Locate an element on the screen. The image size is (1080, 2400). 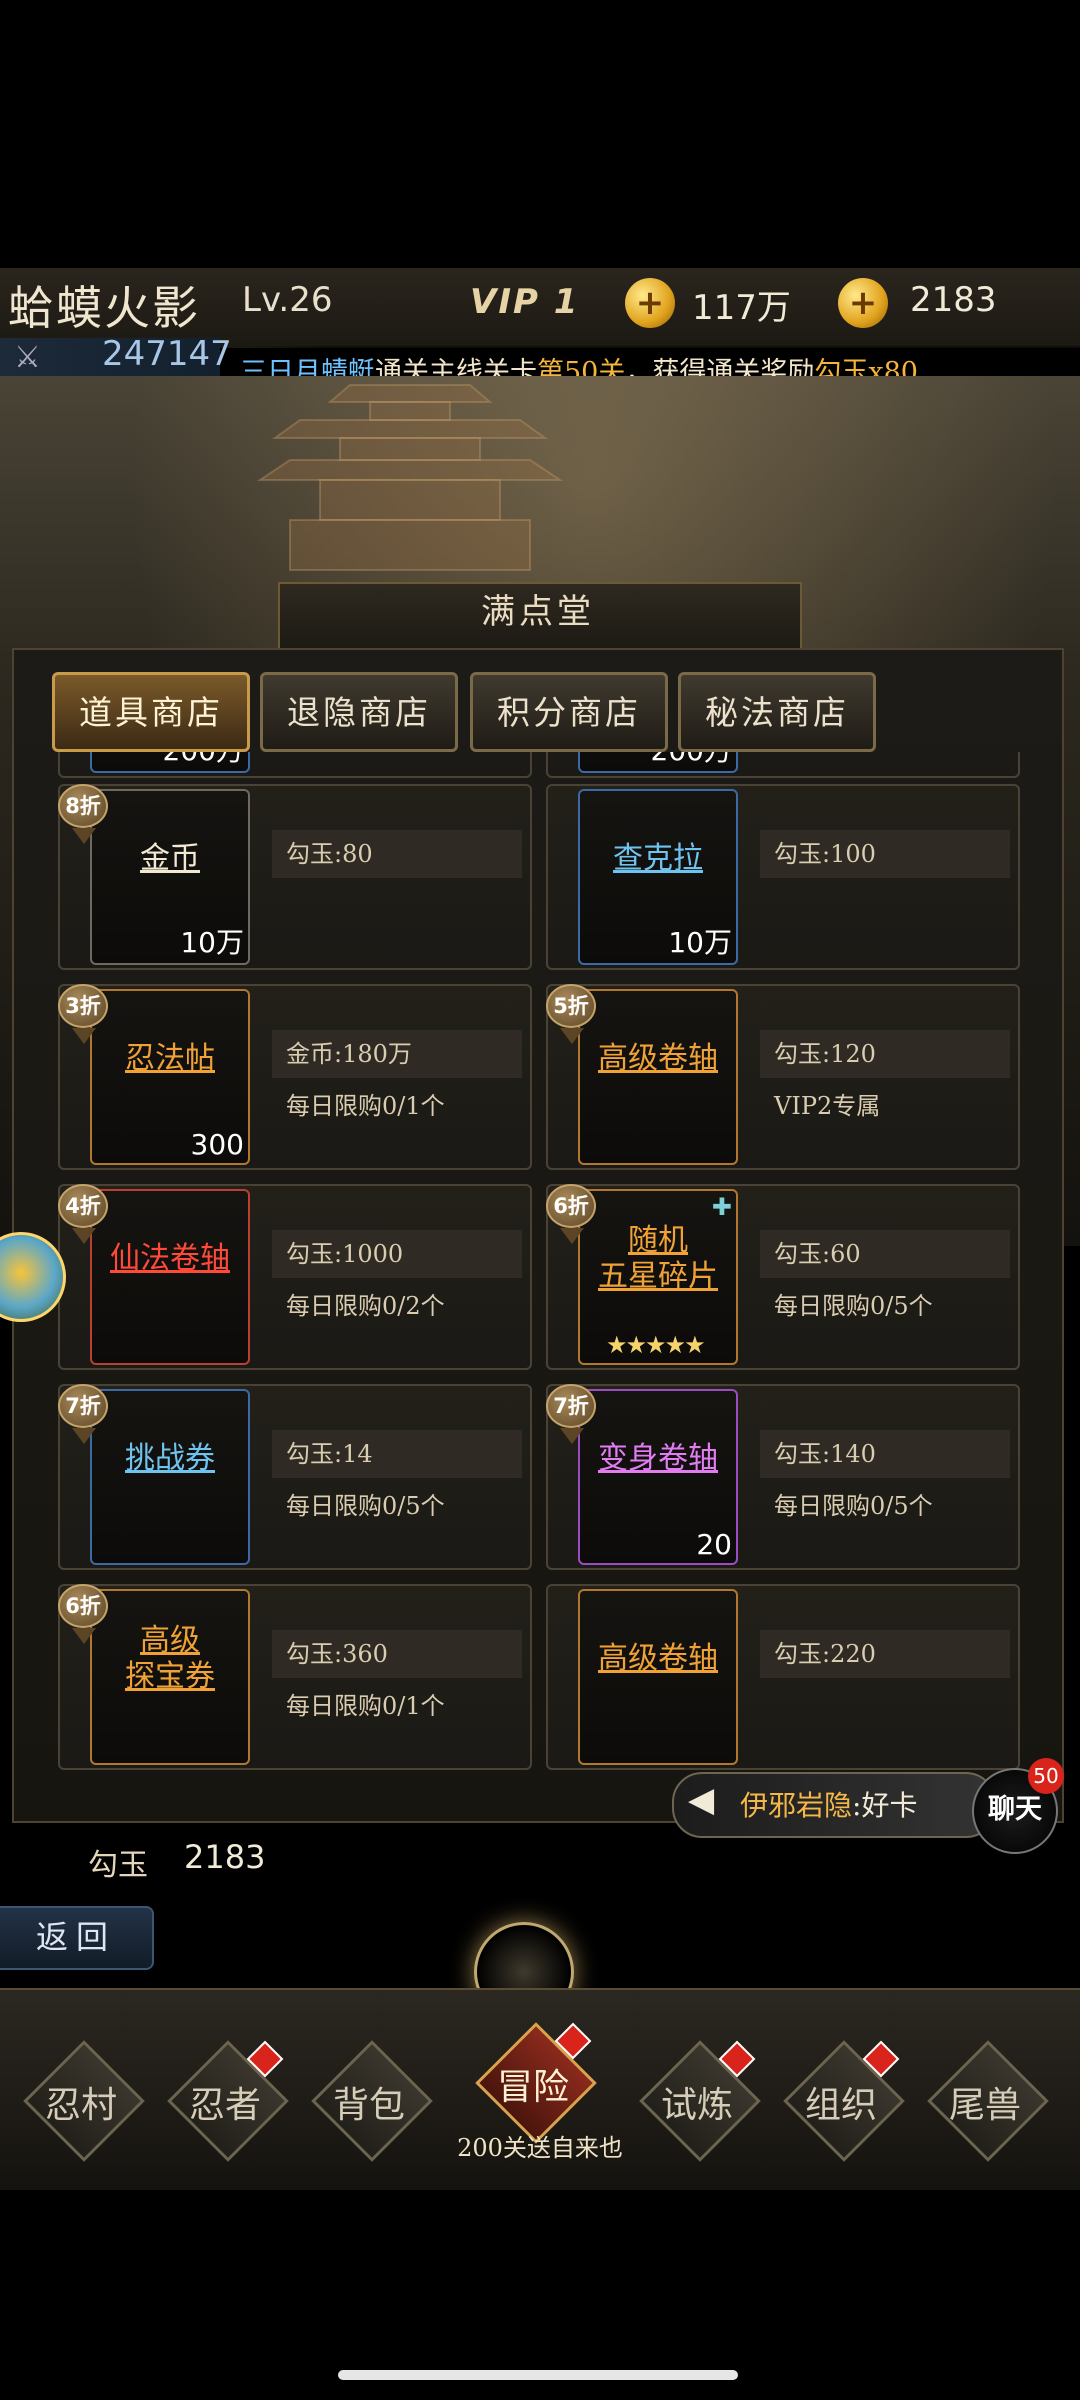
shop-item-card: 金币 10万 8折勾玉:80 is located at coordinates (295, 877).